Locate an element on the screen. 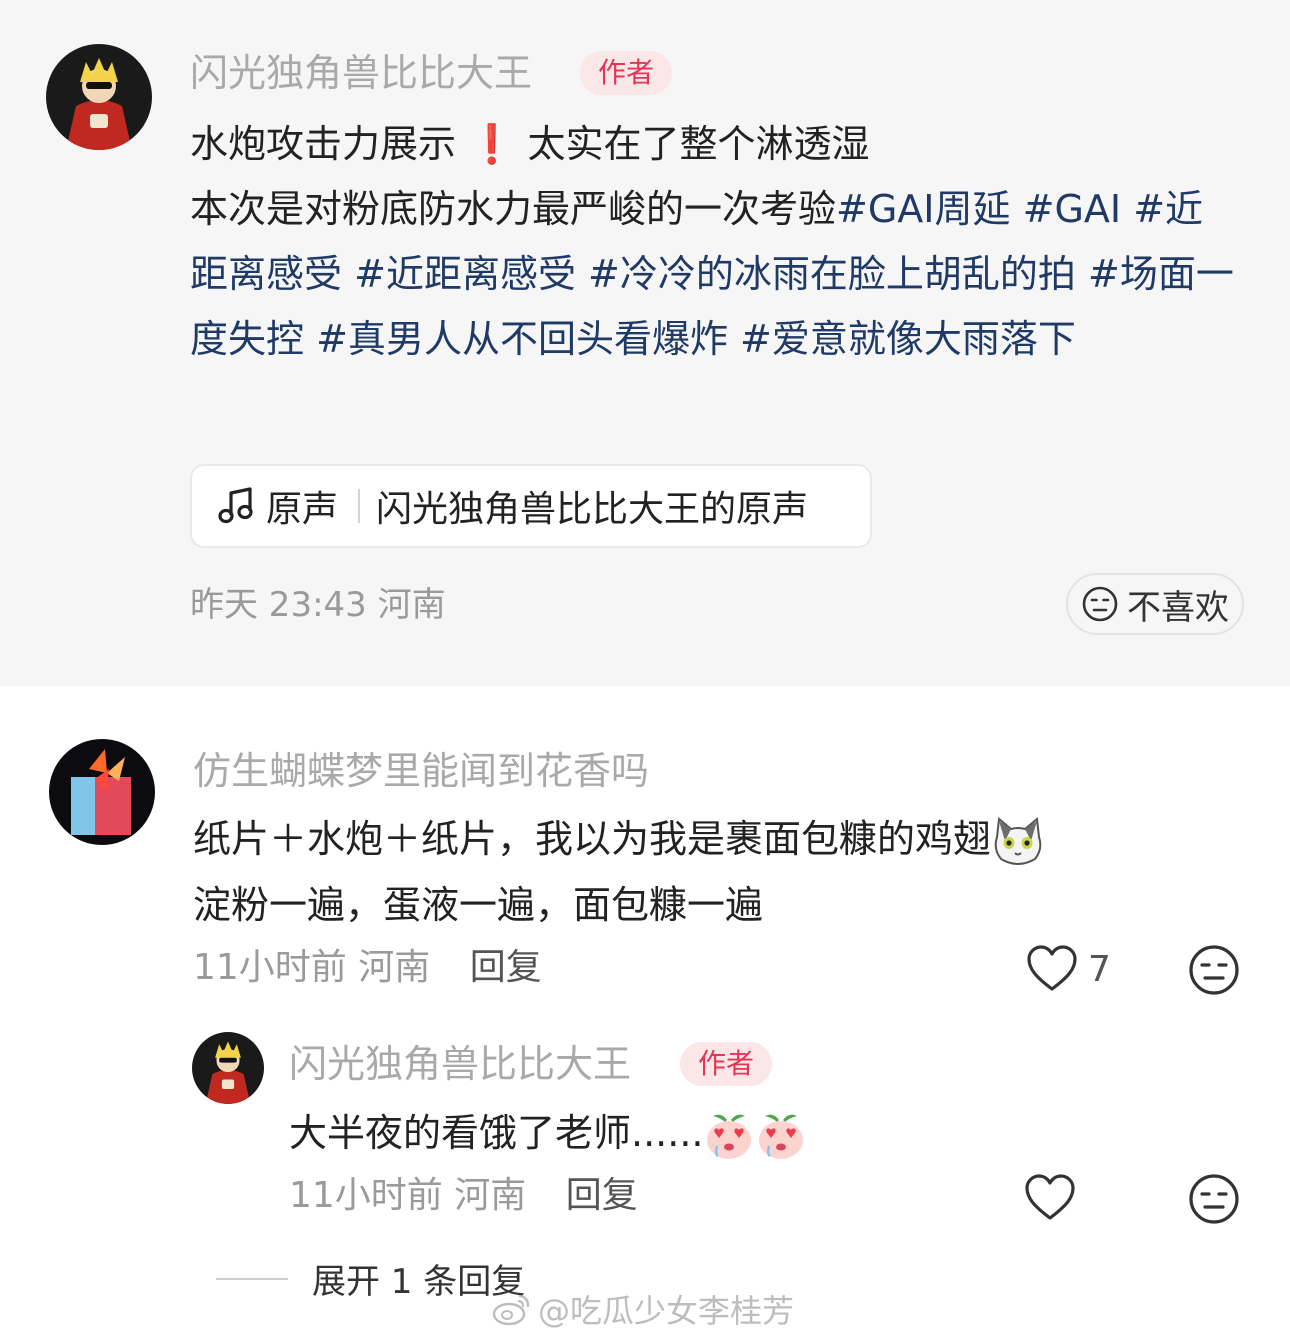 Image resolution: width=1290 pixels, height=1339 pixels. sound-title: 闪光独角兽比比大王的原声 is located at coordinates (592, 509).